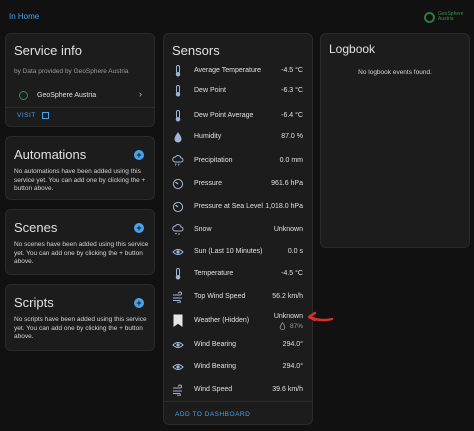 The height and width of the screenshot is (431, 474). I want to click on sensor-row: Dew Point Average -6.4 °C, so click(238, 116).